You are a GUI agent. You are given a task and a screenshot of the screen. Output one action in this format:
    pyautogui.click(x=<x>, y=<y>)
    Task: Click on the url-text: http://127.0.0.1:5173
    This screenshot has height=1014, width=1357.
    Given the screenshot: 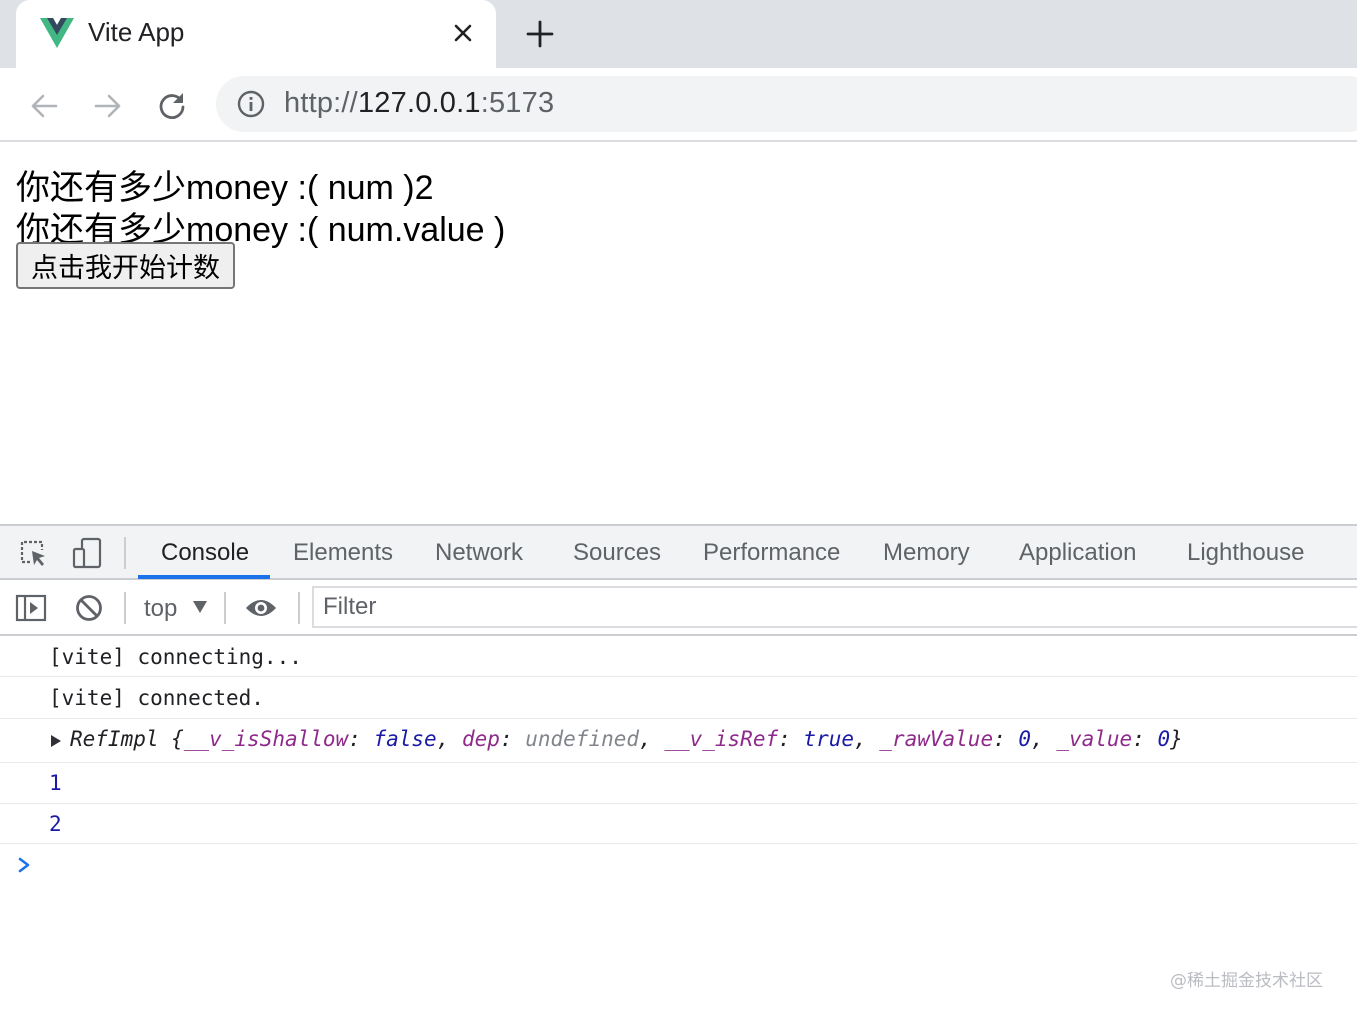 What is the action you would take?
    pyautogui.click(x=419, y=103)
    